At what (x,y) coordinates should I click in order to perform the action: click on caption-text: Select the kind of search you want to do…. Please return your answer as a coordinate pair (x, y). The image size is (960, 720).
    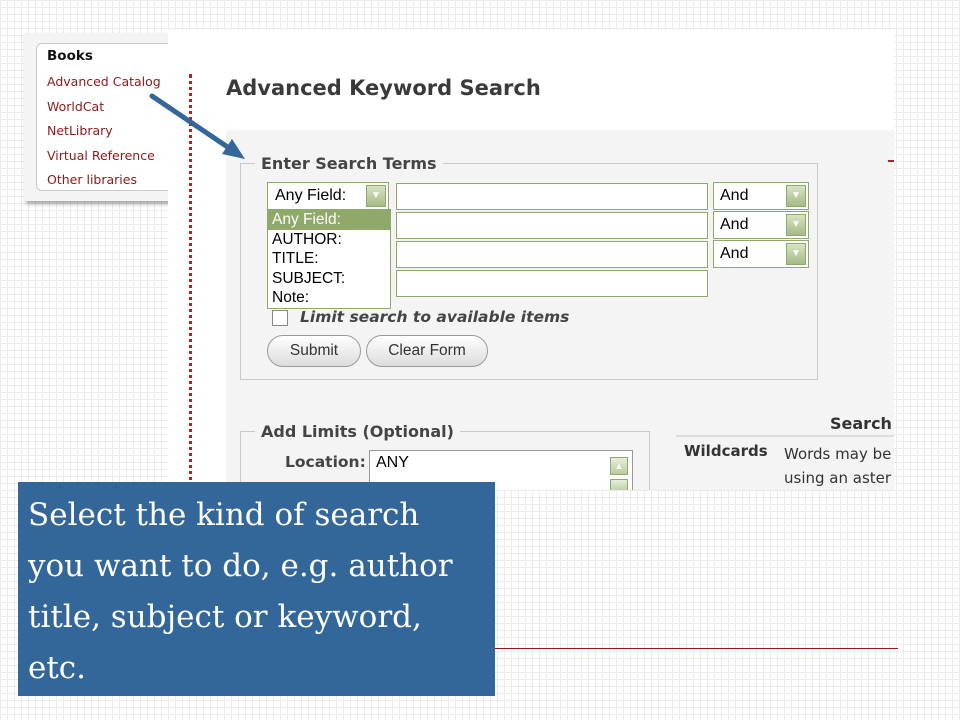
    Looking at the image, I should click on (240, 591).